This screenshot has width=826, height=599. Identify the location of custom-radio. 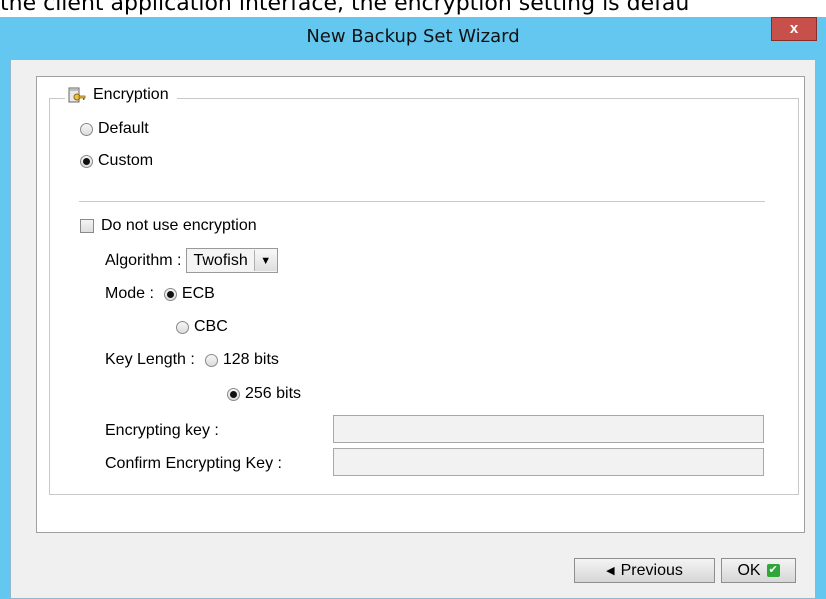
(86, 161).